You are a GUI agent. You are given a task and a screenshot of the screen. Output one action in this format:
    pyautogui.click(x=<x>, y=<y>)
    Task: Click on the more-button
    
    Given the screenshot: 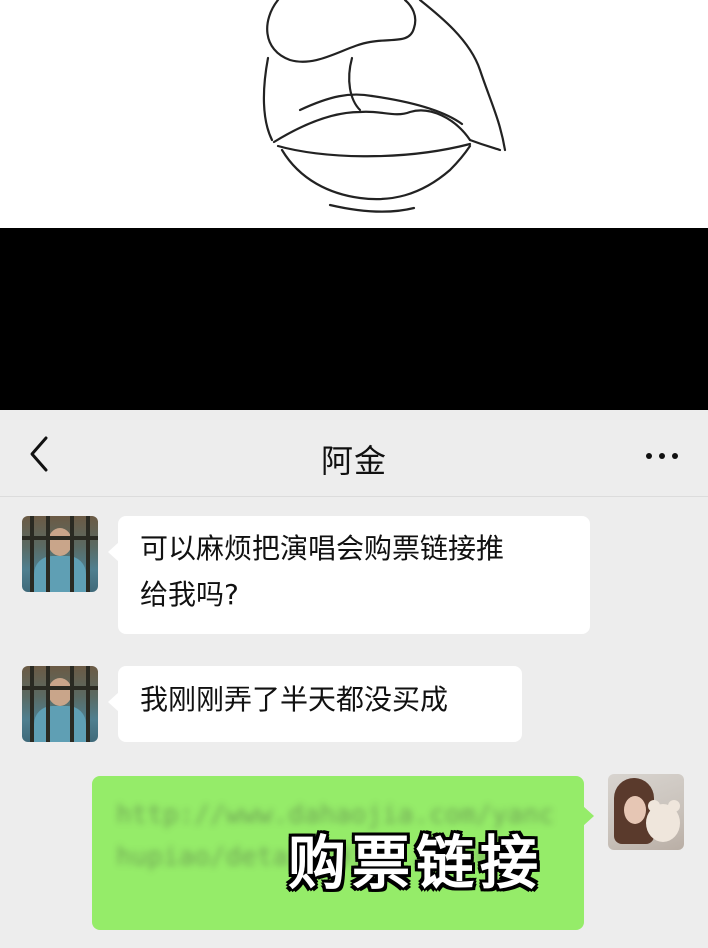 What is the action you would take?
    pyautogui.click(x=662, y=455)
    